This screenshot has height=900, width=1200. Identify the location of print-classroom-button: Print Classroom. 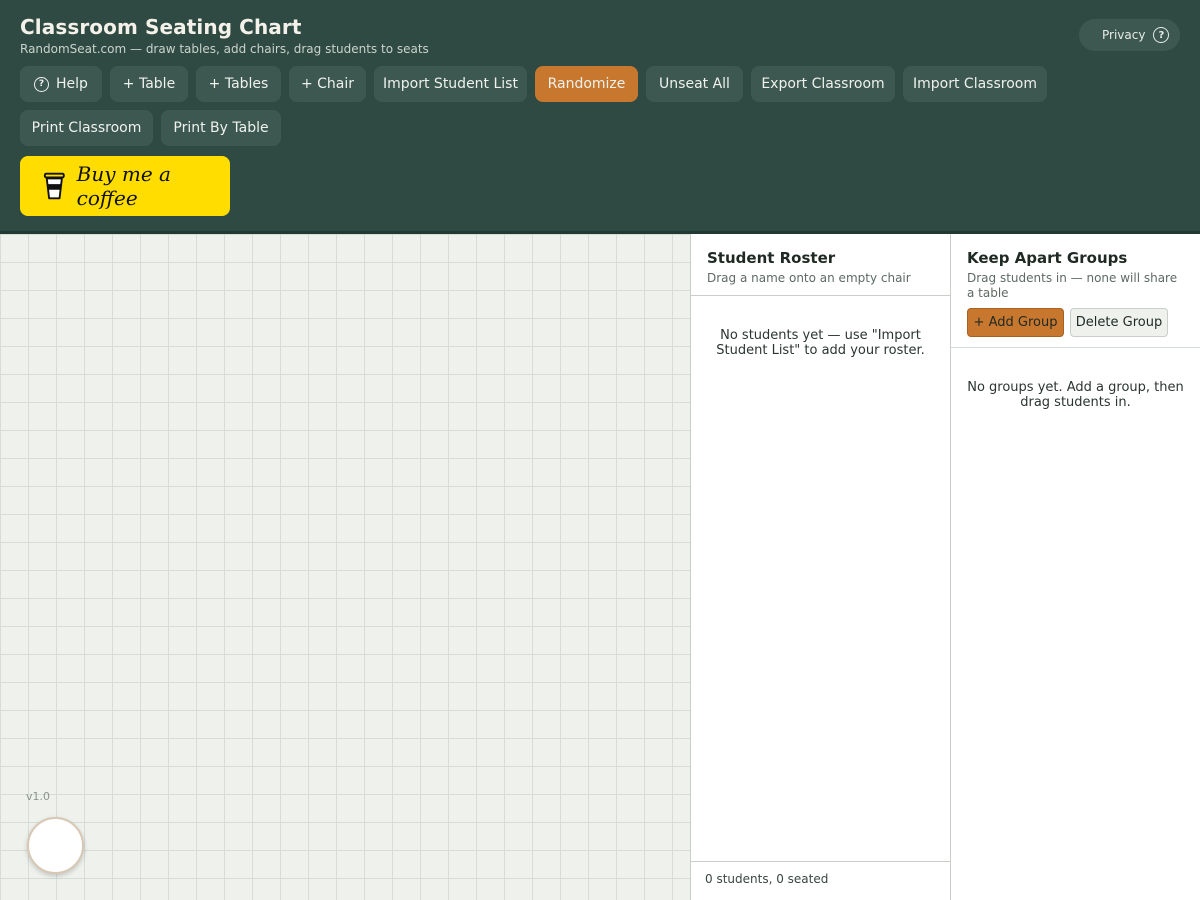
(86, 128).